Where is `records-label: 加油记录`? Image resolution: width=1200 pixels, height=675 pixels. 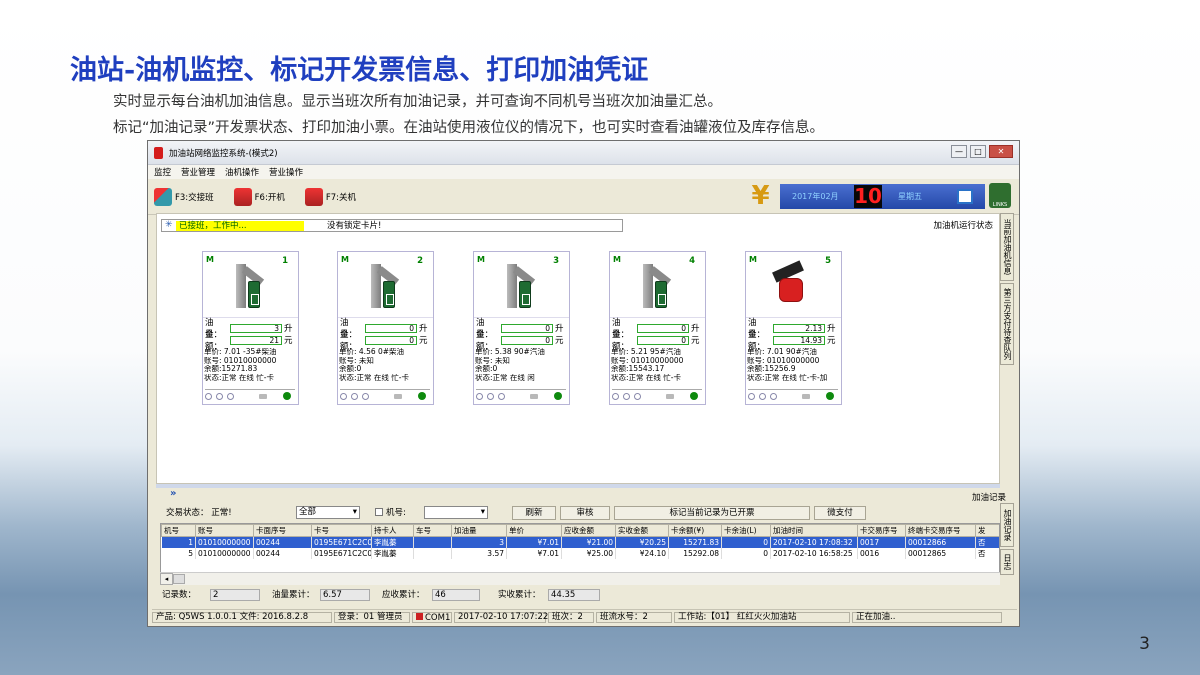 records-label: 加油记录 is located at coordinates (988, 498).